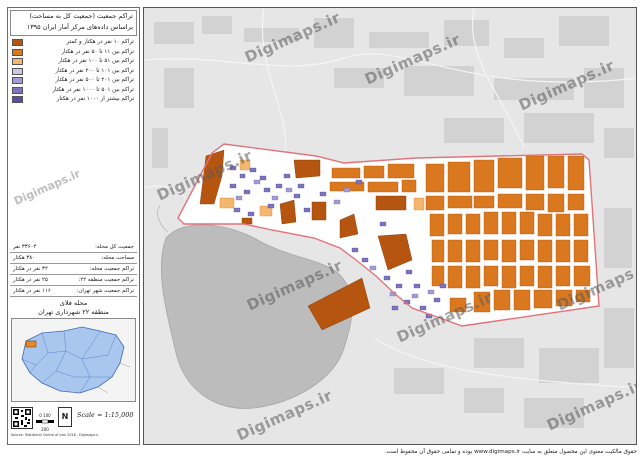 Image resolution: width=643 pixels, height=461 pixels. What do you see at coordinates (25, 247) in the screenshot?
I see `stat-value: ۳۳۶۰۴ نفر` at bounding box center [25, 247].